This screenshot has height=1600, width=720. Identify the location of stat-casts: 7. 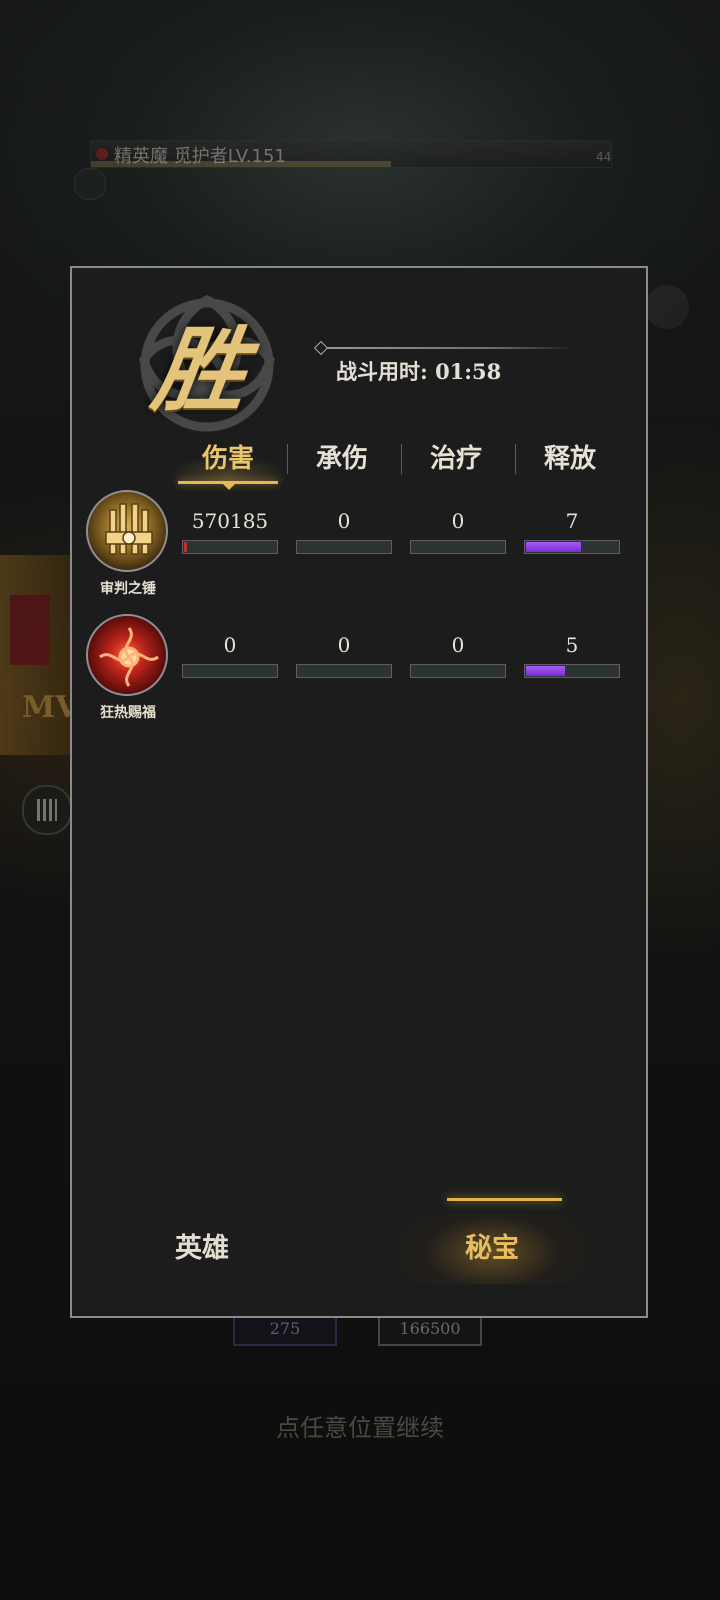
(572, 531).